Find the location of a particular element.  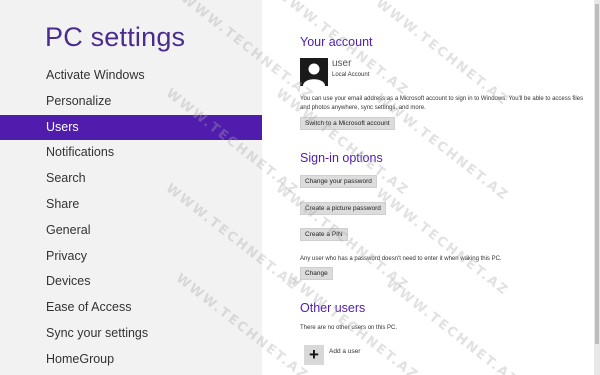

plus-icon: + is located at coordinates (314, 354).